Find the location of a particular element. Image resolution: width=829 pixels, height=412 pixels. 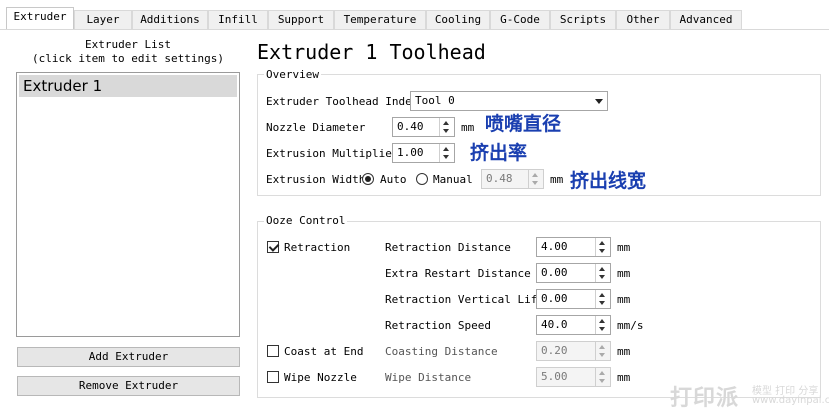

coast-at-end-label: Coast at End is located at coordinates (324, 351).